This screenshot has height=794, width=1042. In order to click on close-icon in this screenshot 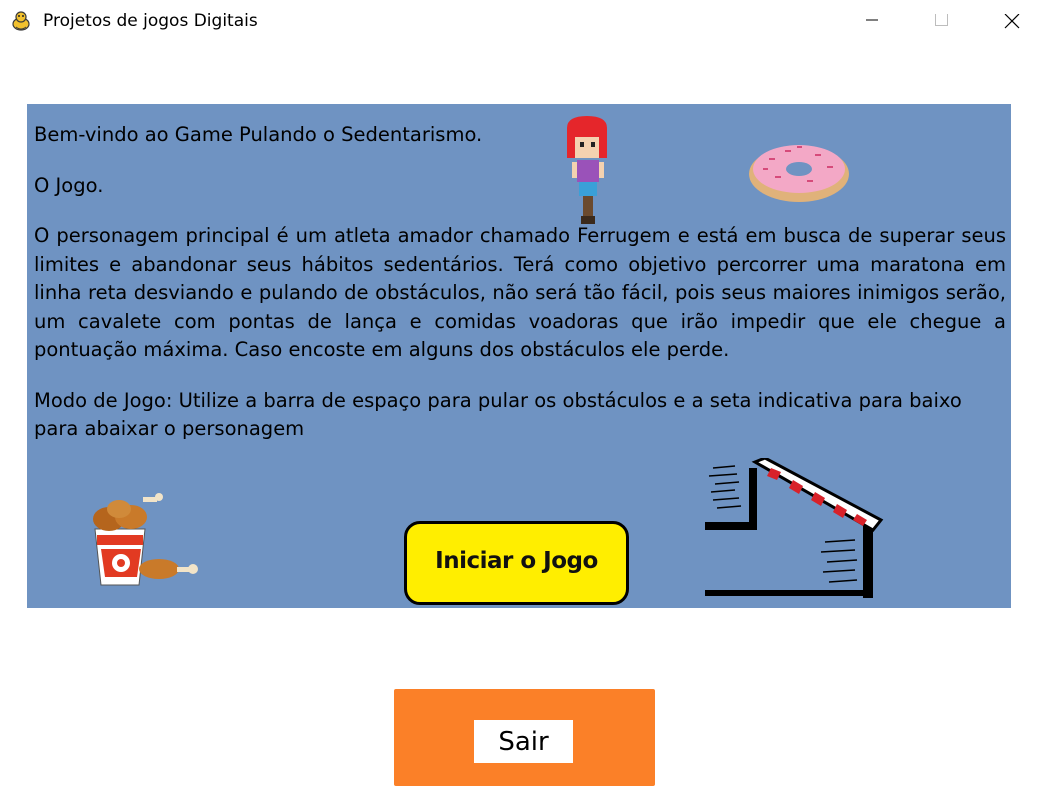, I will do `click(1012, 21)`.